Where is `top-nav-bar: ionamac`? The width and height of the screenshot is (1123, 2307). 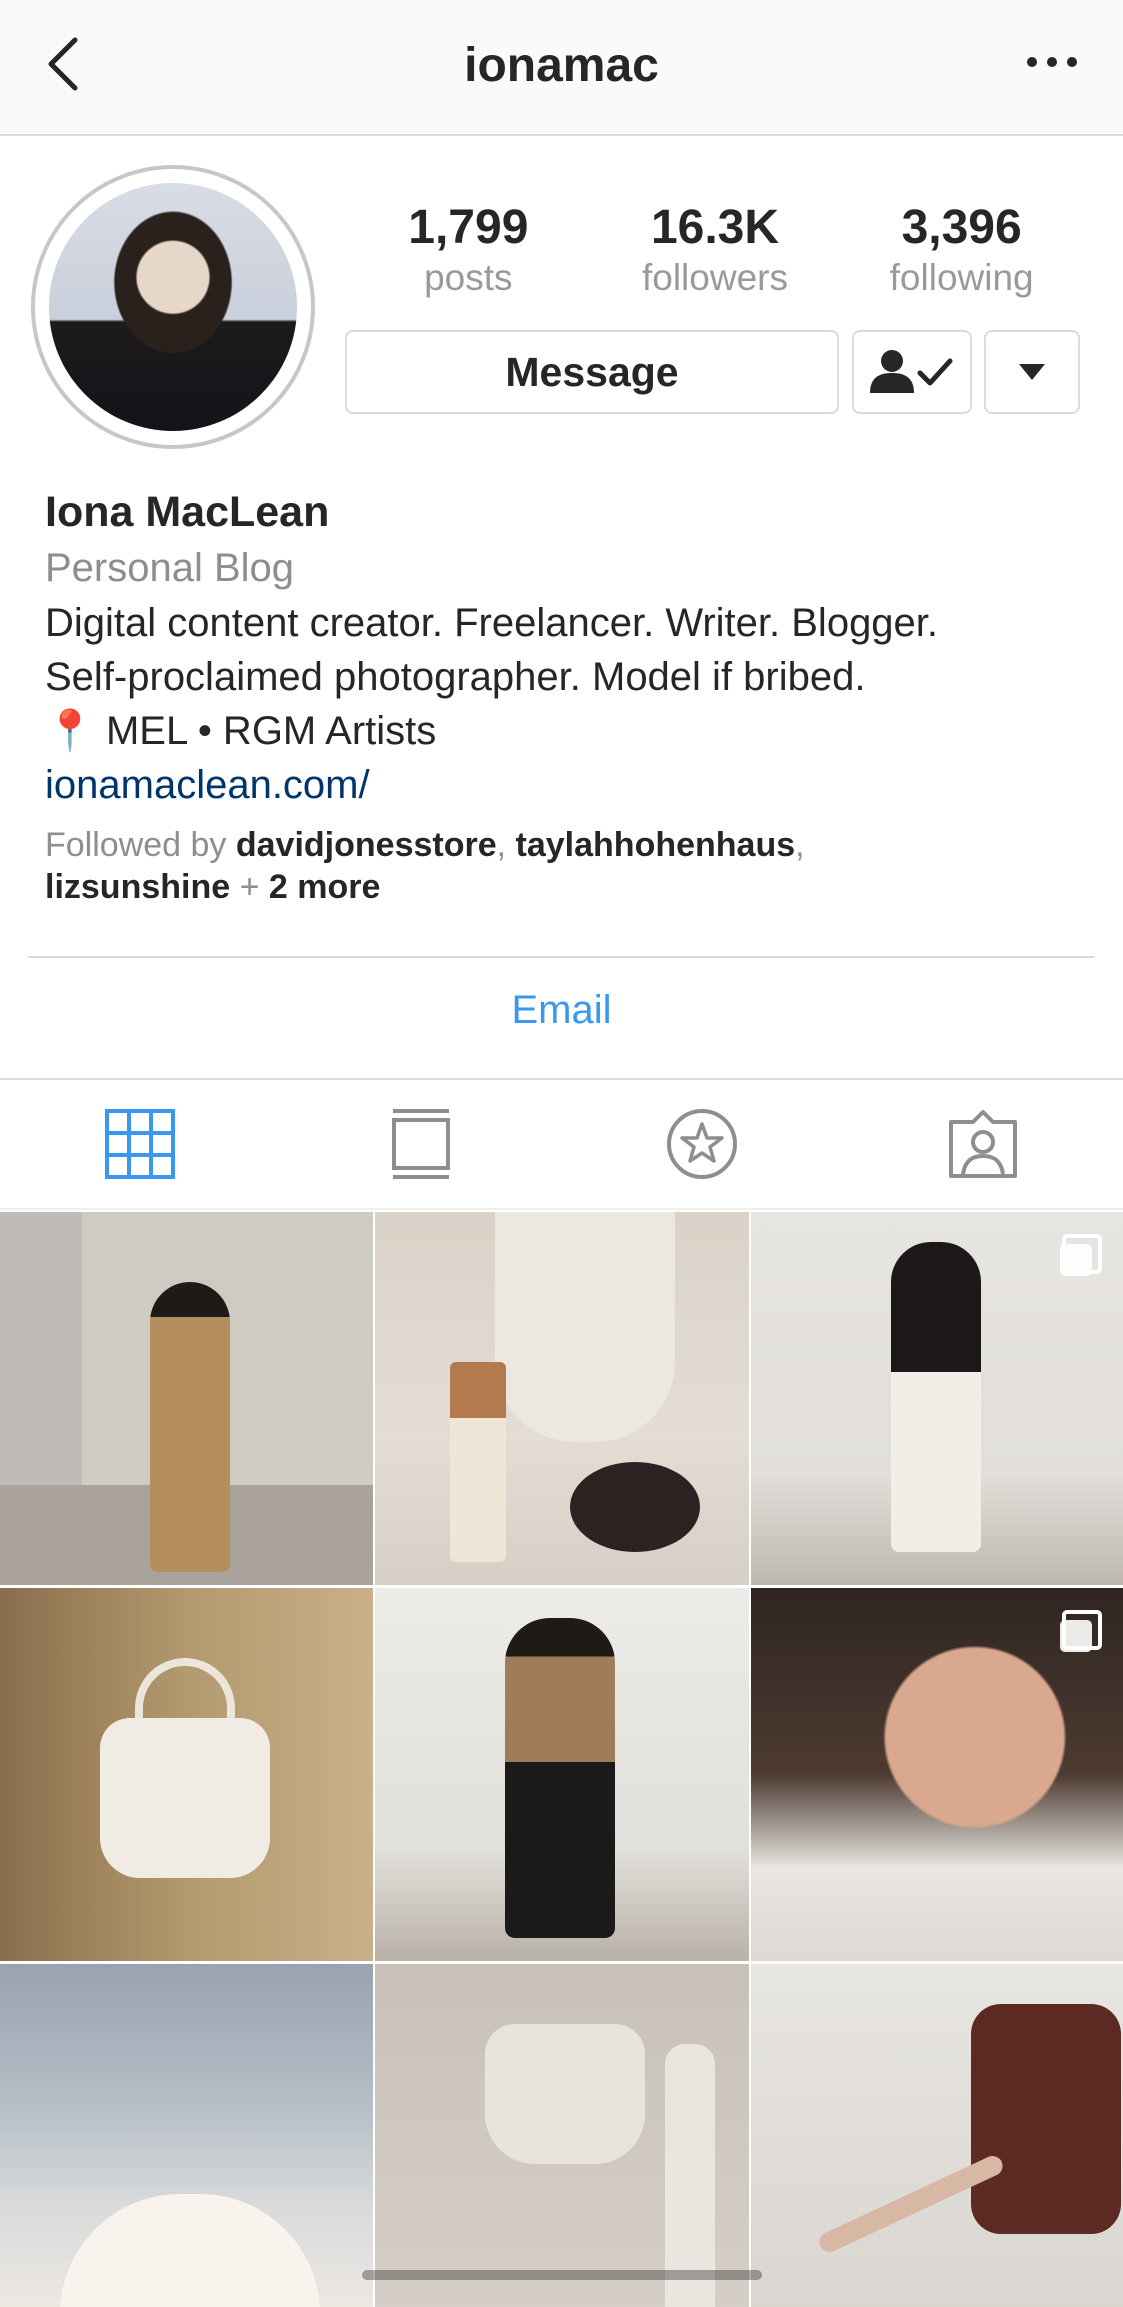 top-nav-bar: ionamac is located at coordinates (561, 68).